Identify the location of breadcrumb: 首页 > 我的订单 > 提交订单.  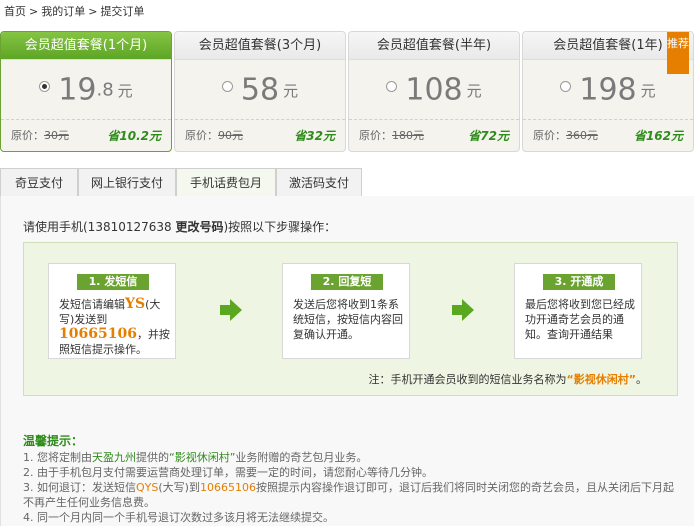
(75, 11).